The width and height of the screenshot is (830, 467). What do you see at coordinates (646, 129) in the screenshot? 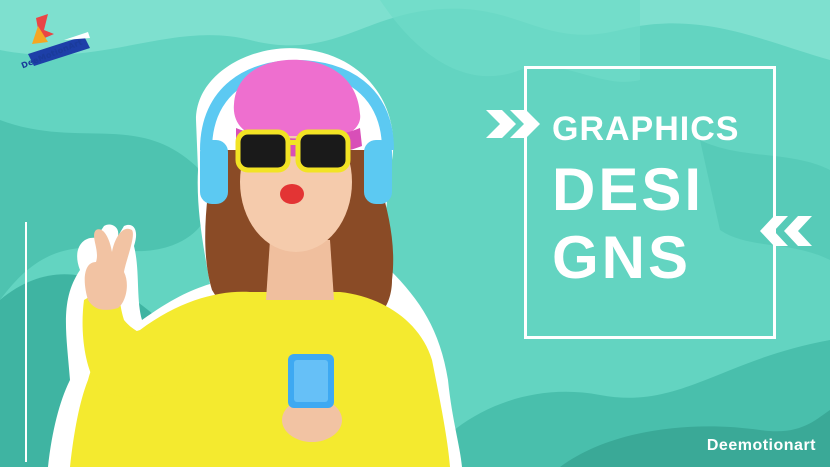
I see `title-graphics: GRAPHICS` at bounding box center [646, 129].